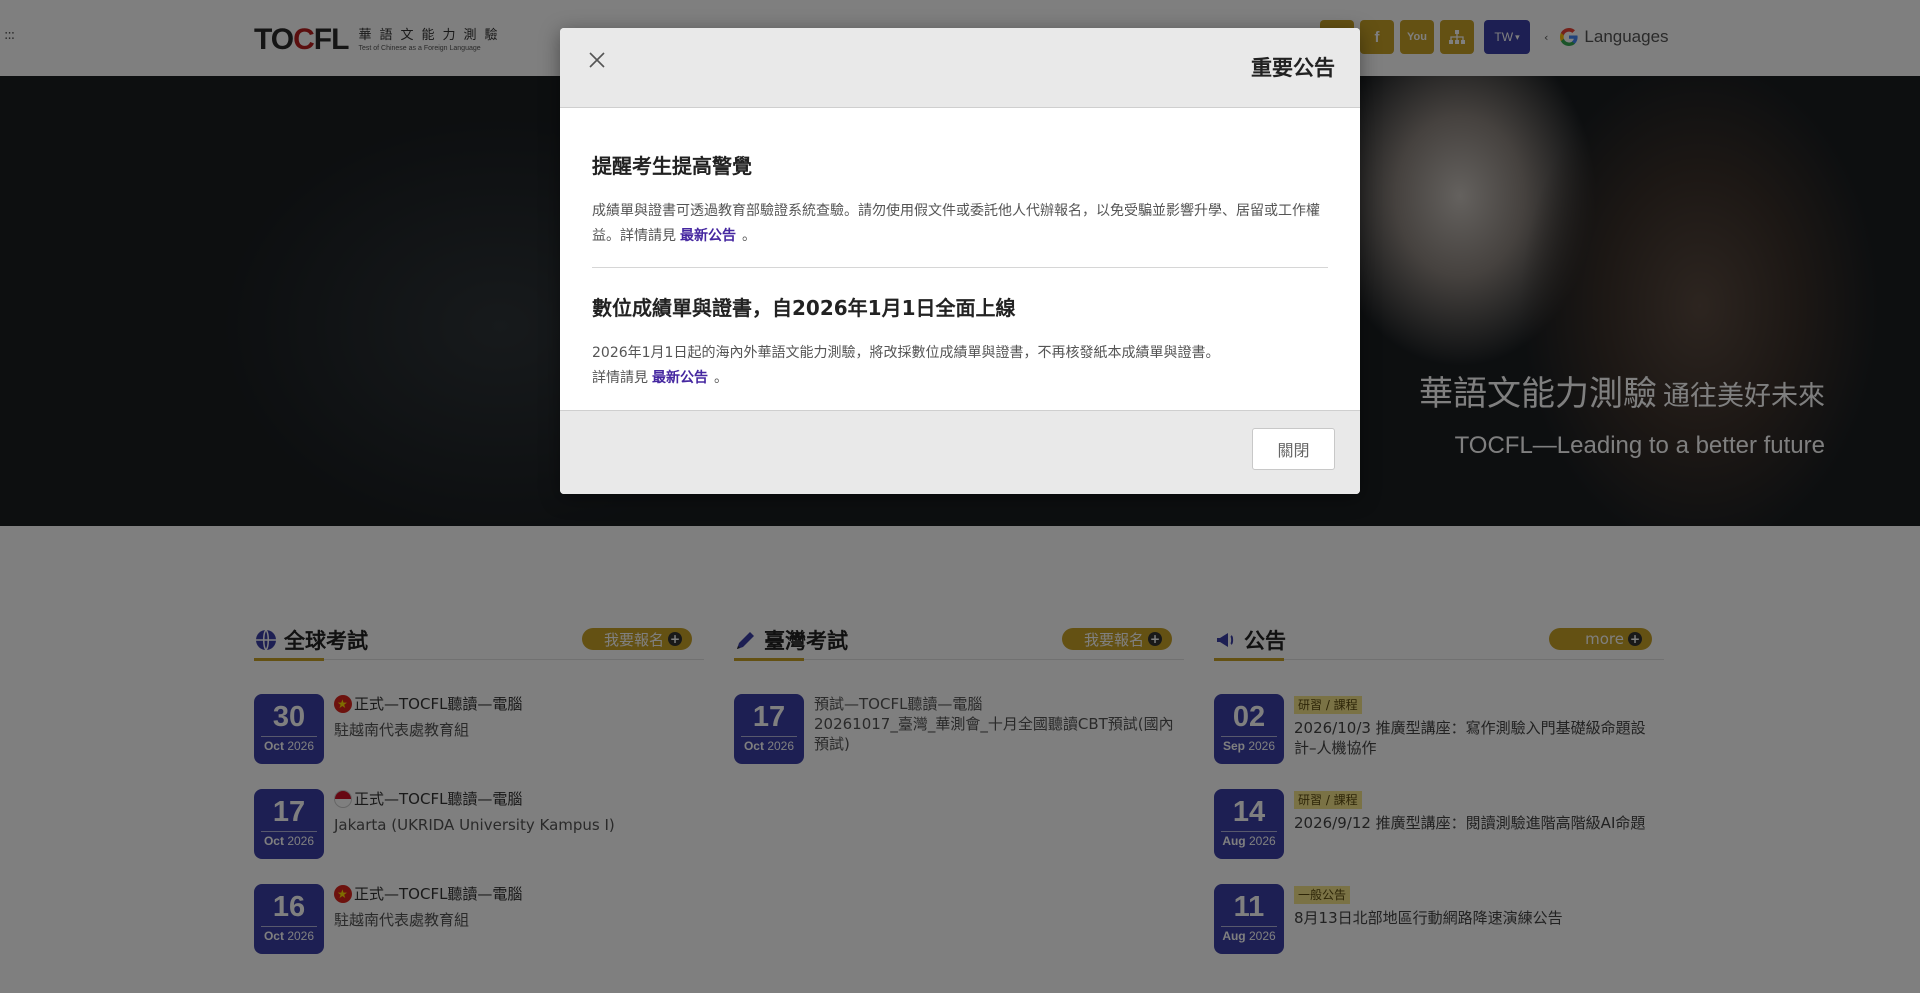  I want to click on close-button: 關閉, so click(1293, 449).